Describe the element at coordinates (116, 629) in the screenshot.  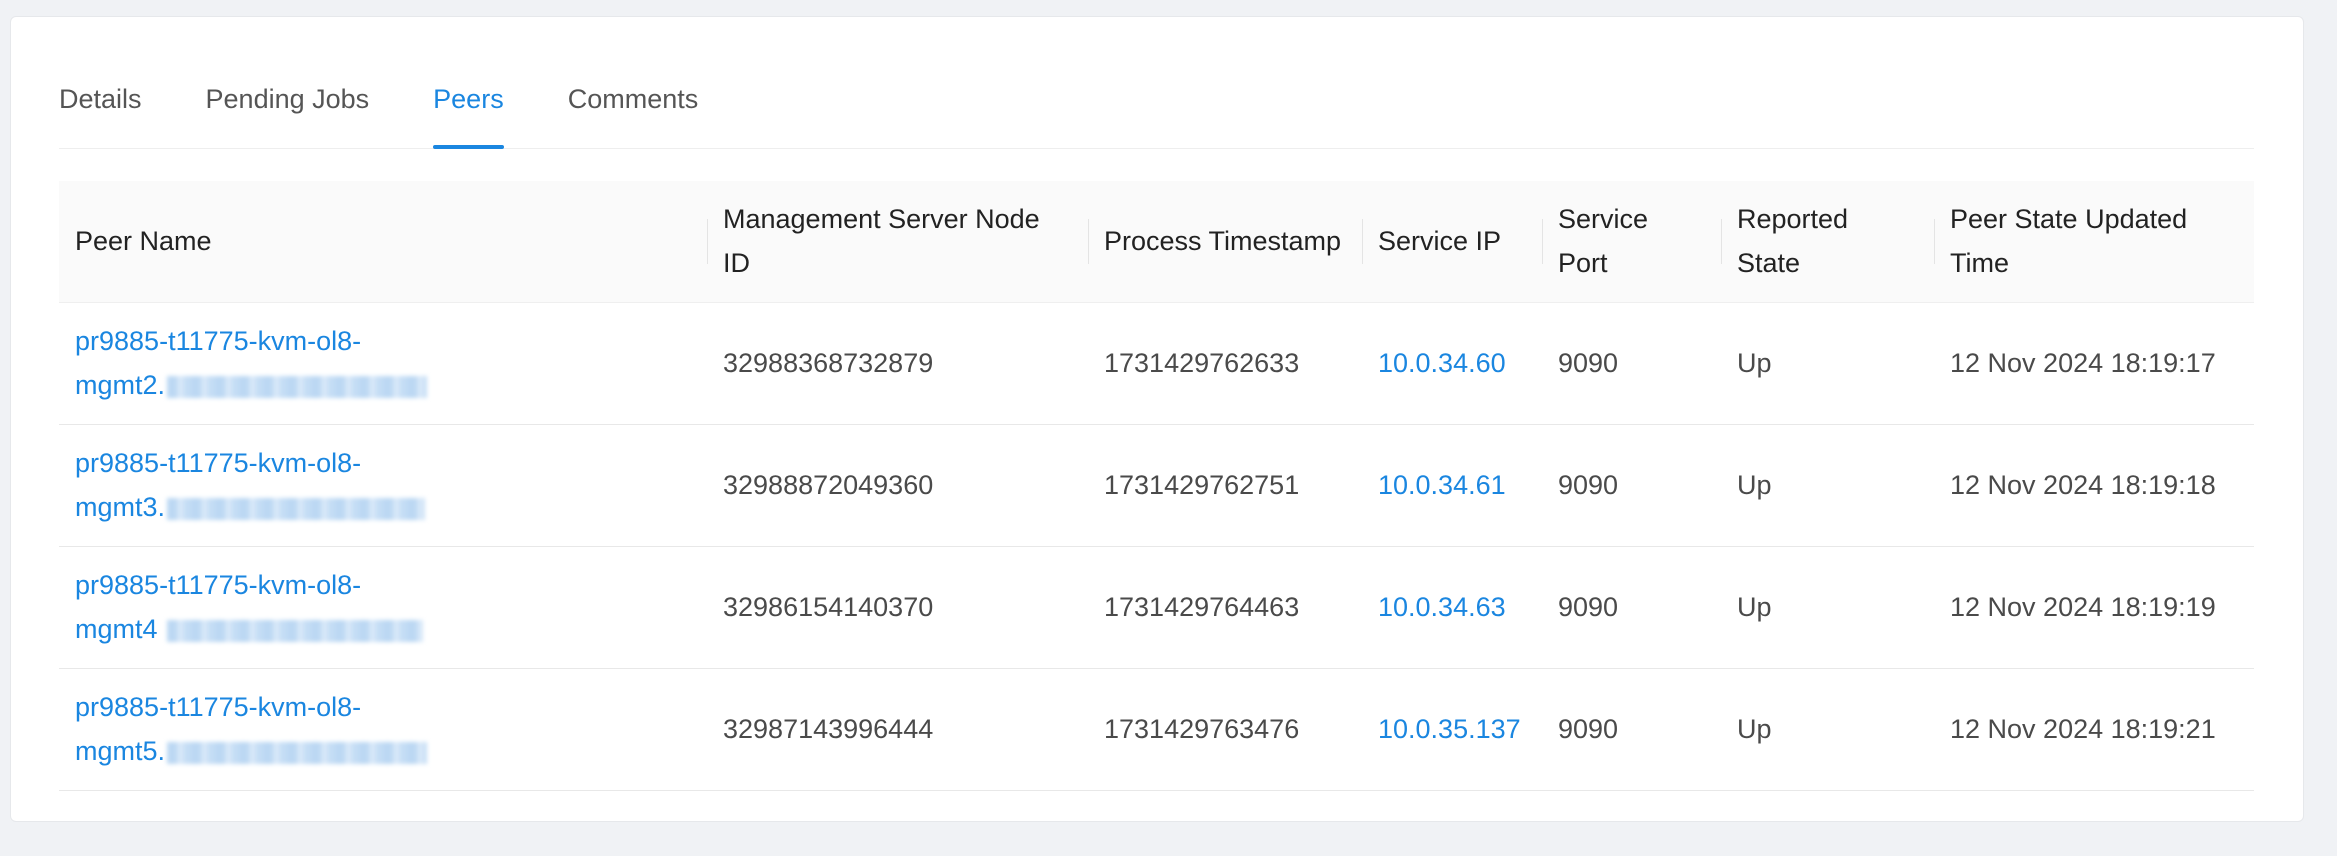
I see `peer-name-line2: mgmt4` at that location.